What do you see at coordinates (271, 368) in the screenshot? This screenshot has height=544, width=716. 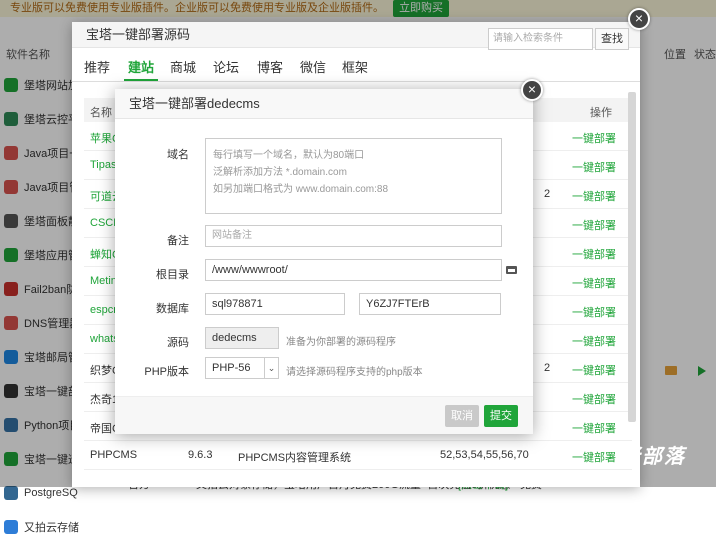 I see `chevron-down-icon: ⌄` at bounding box center [271, 368].